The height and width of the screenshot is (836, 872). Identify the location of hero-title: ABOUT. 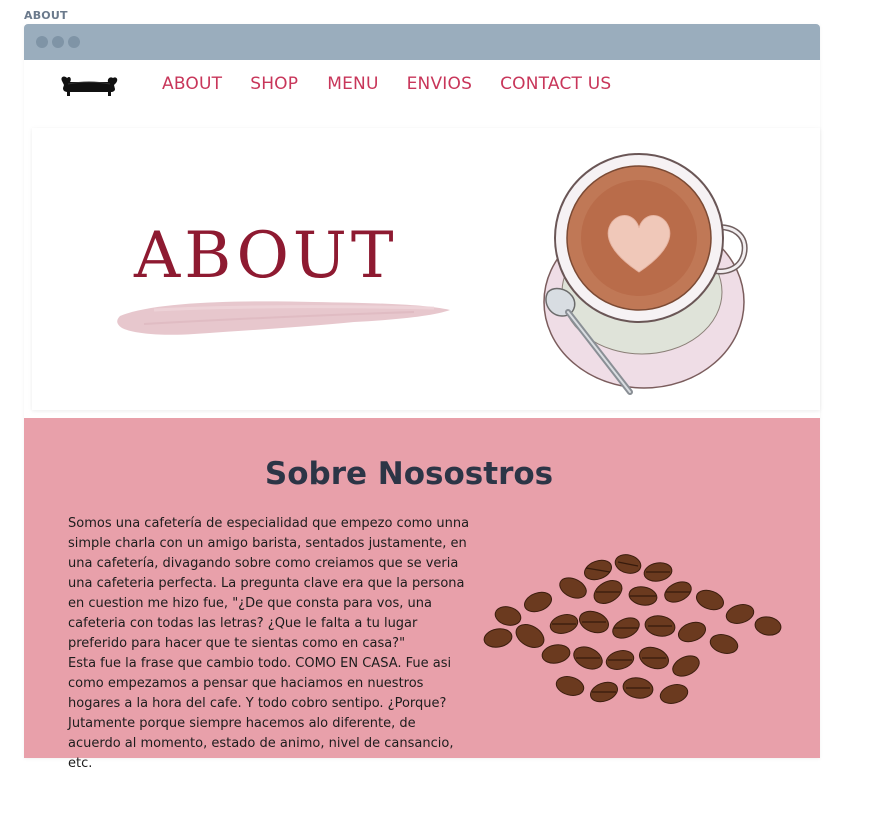
(266, 256).